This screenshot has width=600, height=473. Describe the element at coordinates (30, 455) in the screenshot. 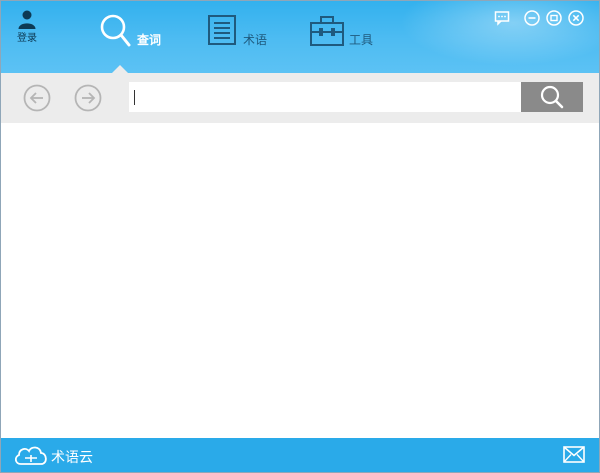

I see `cloud-logo-icon` at that location.